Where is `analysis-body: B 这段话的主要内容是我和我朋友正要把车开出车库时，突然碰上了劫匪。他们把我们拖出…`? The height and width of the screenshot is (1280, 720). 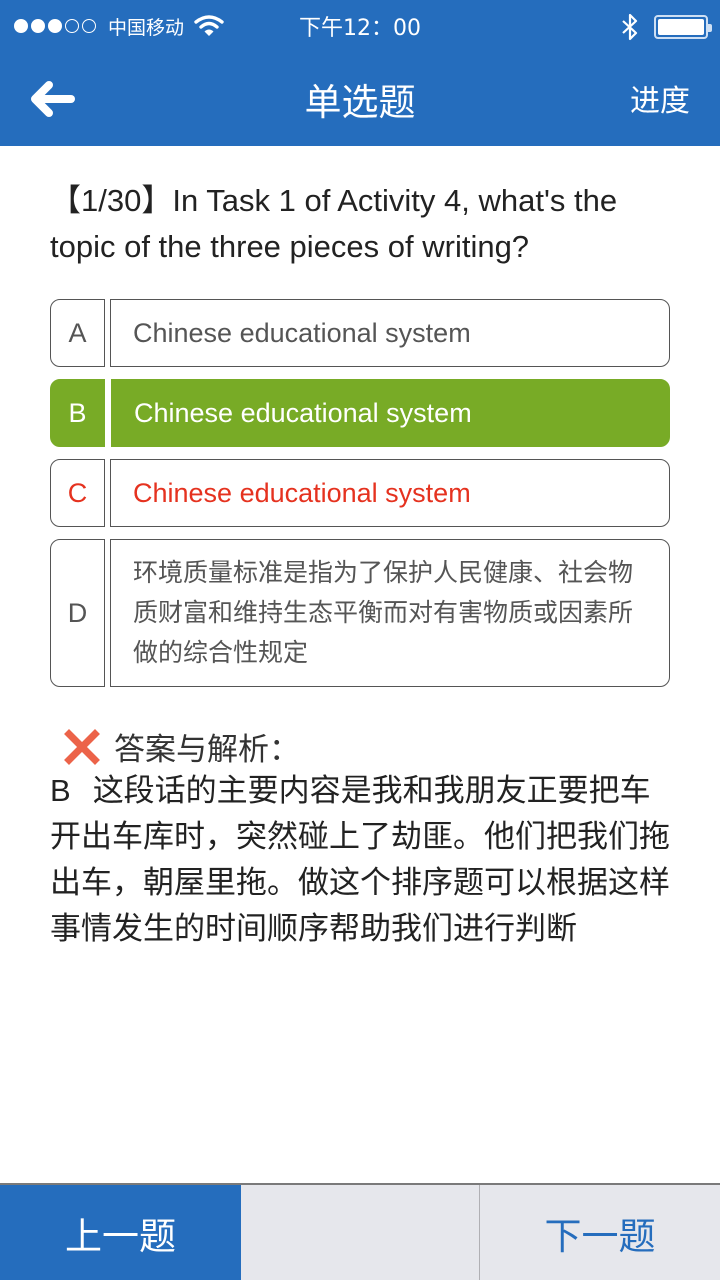 analysis-body: B 这段话的主要内容是我和我朋友正要把车开出车库时，突然碰上了劫匪。他们把我们拖出… is located at coordinates (365, 860).